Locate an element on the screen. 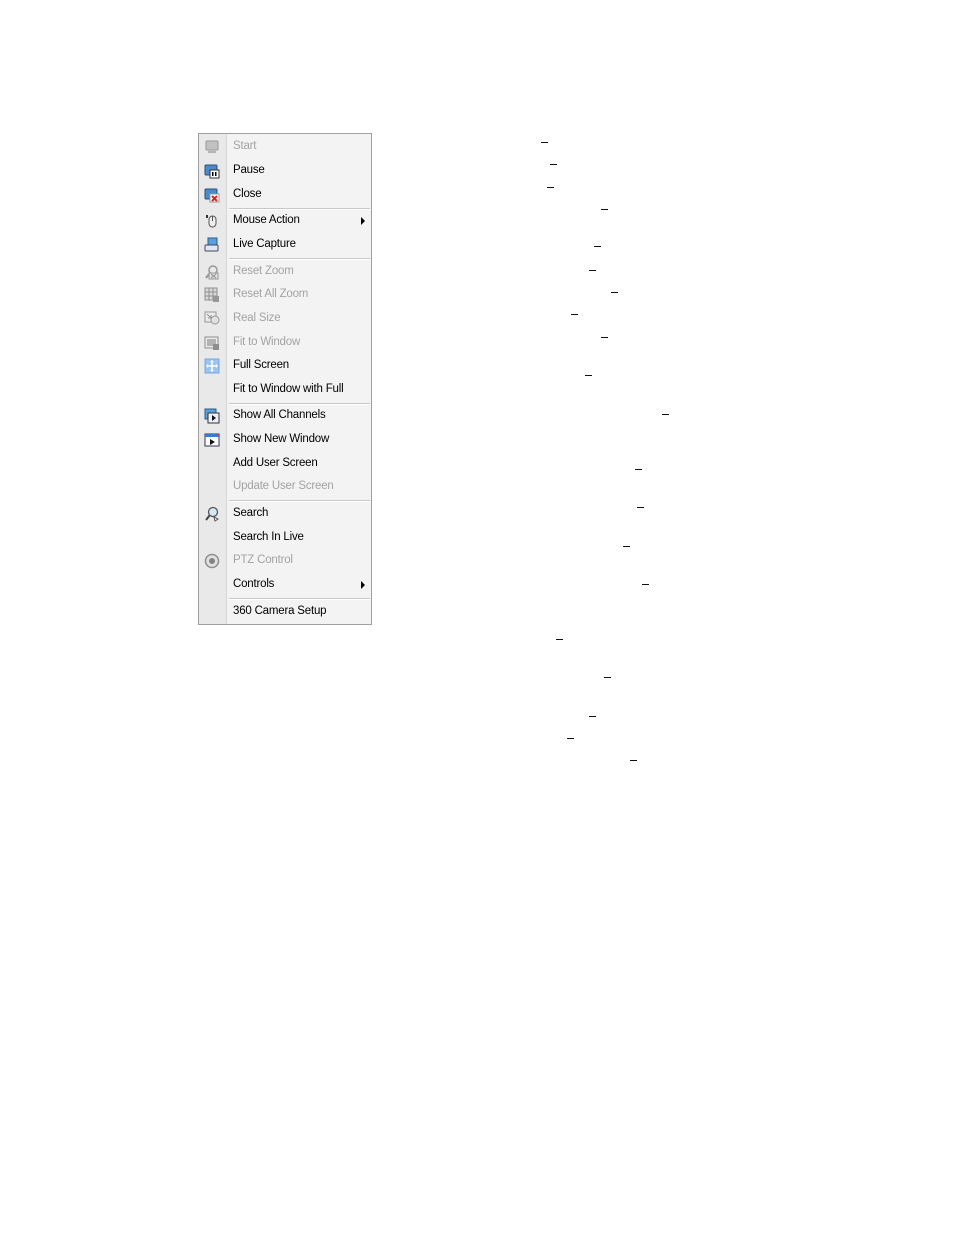 This screenshot has height=1235, width=954. menu-item-search: Search is located at coordinates (285, 514).